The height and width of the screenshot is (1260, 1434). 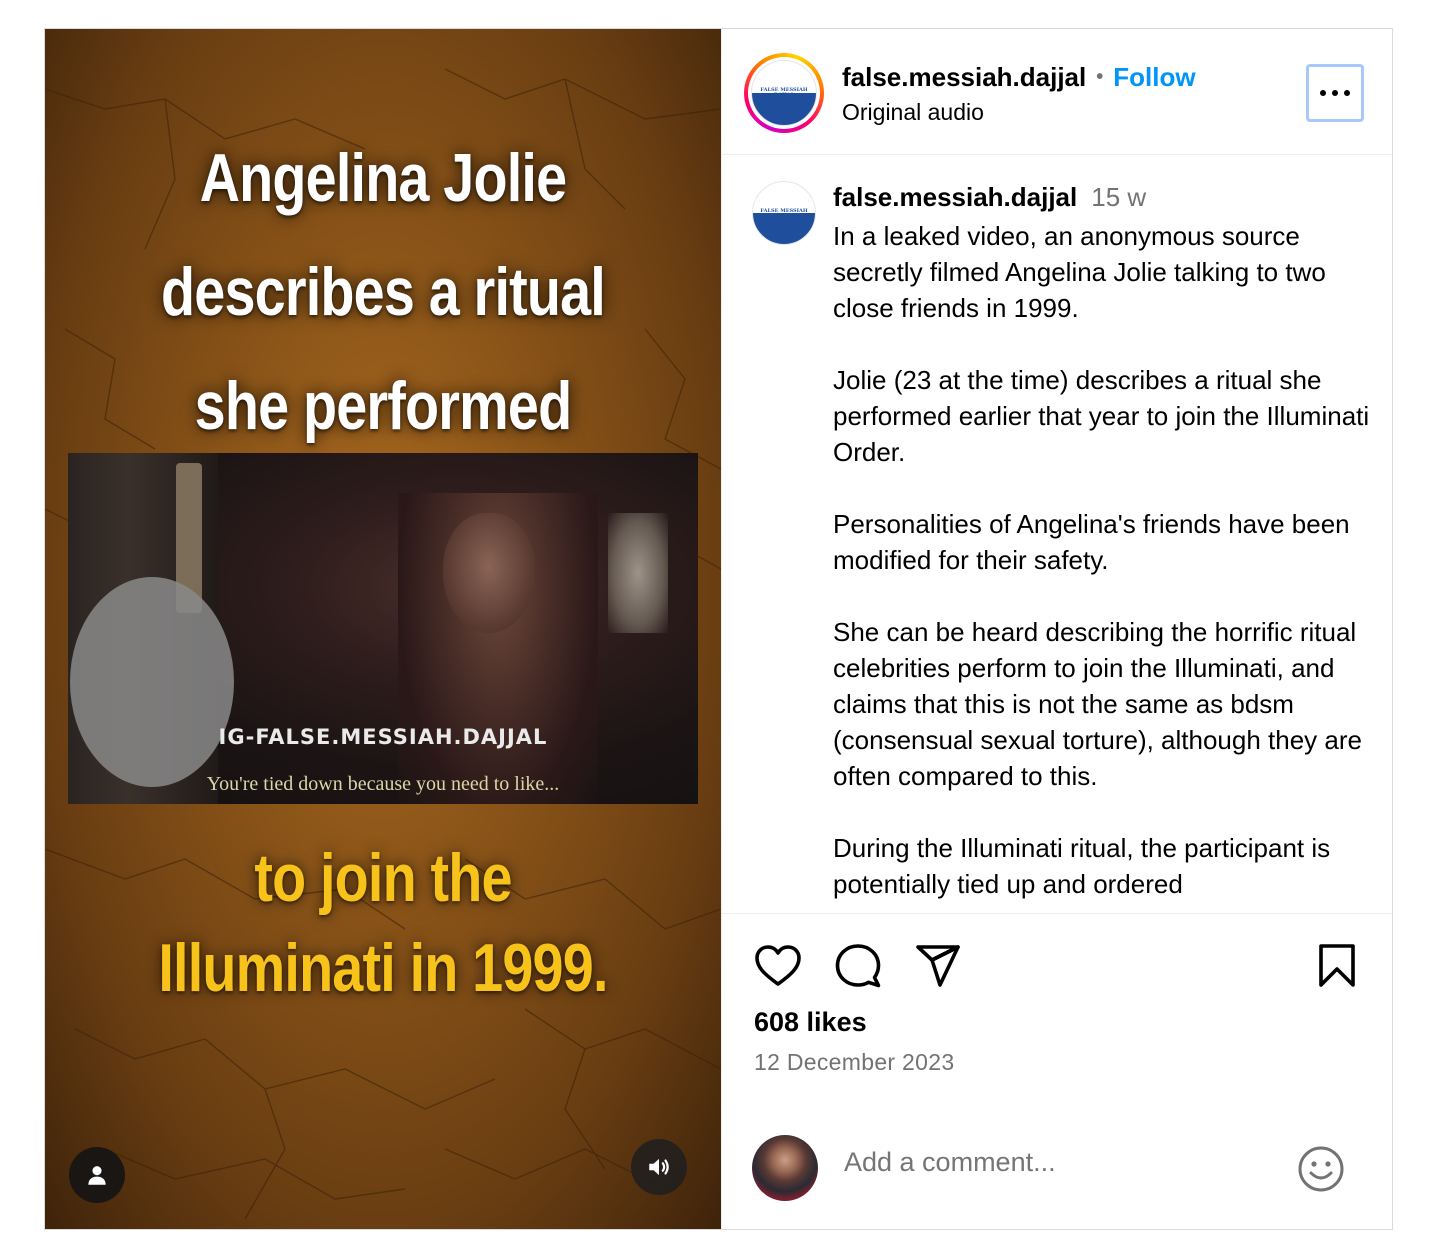 I want to click on speaker-icon, so click(x=659, y=1167).